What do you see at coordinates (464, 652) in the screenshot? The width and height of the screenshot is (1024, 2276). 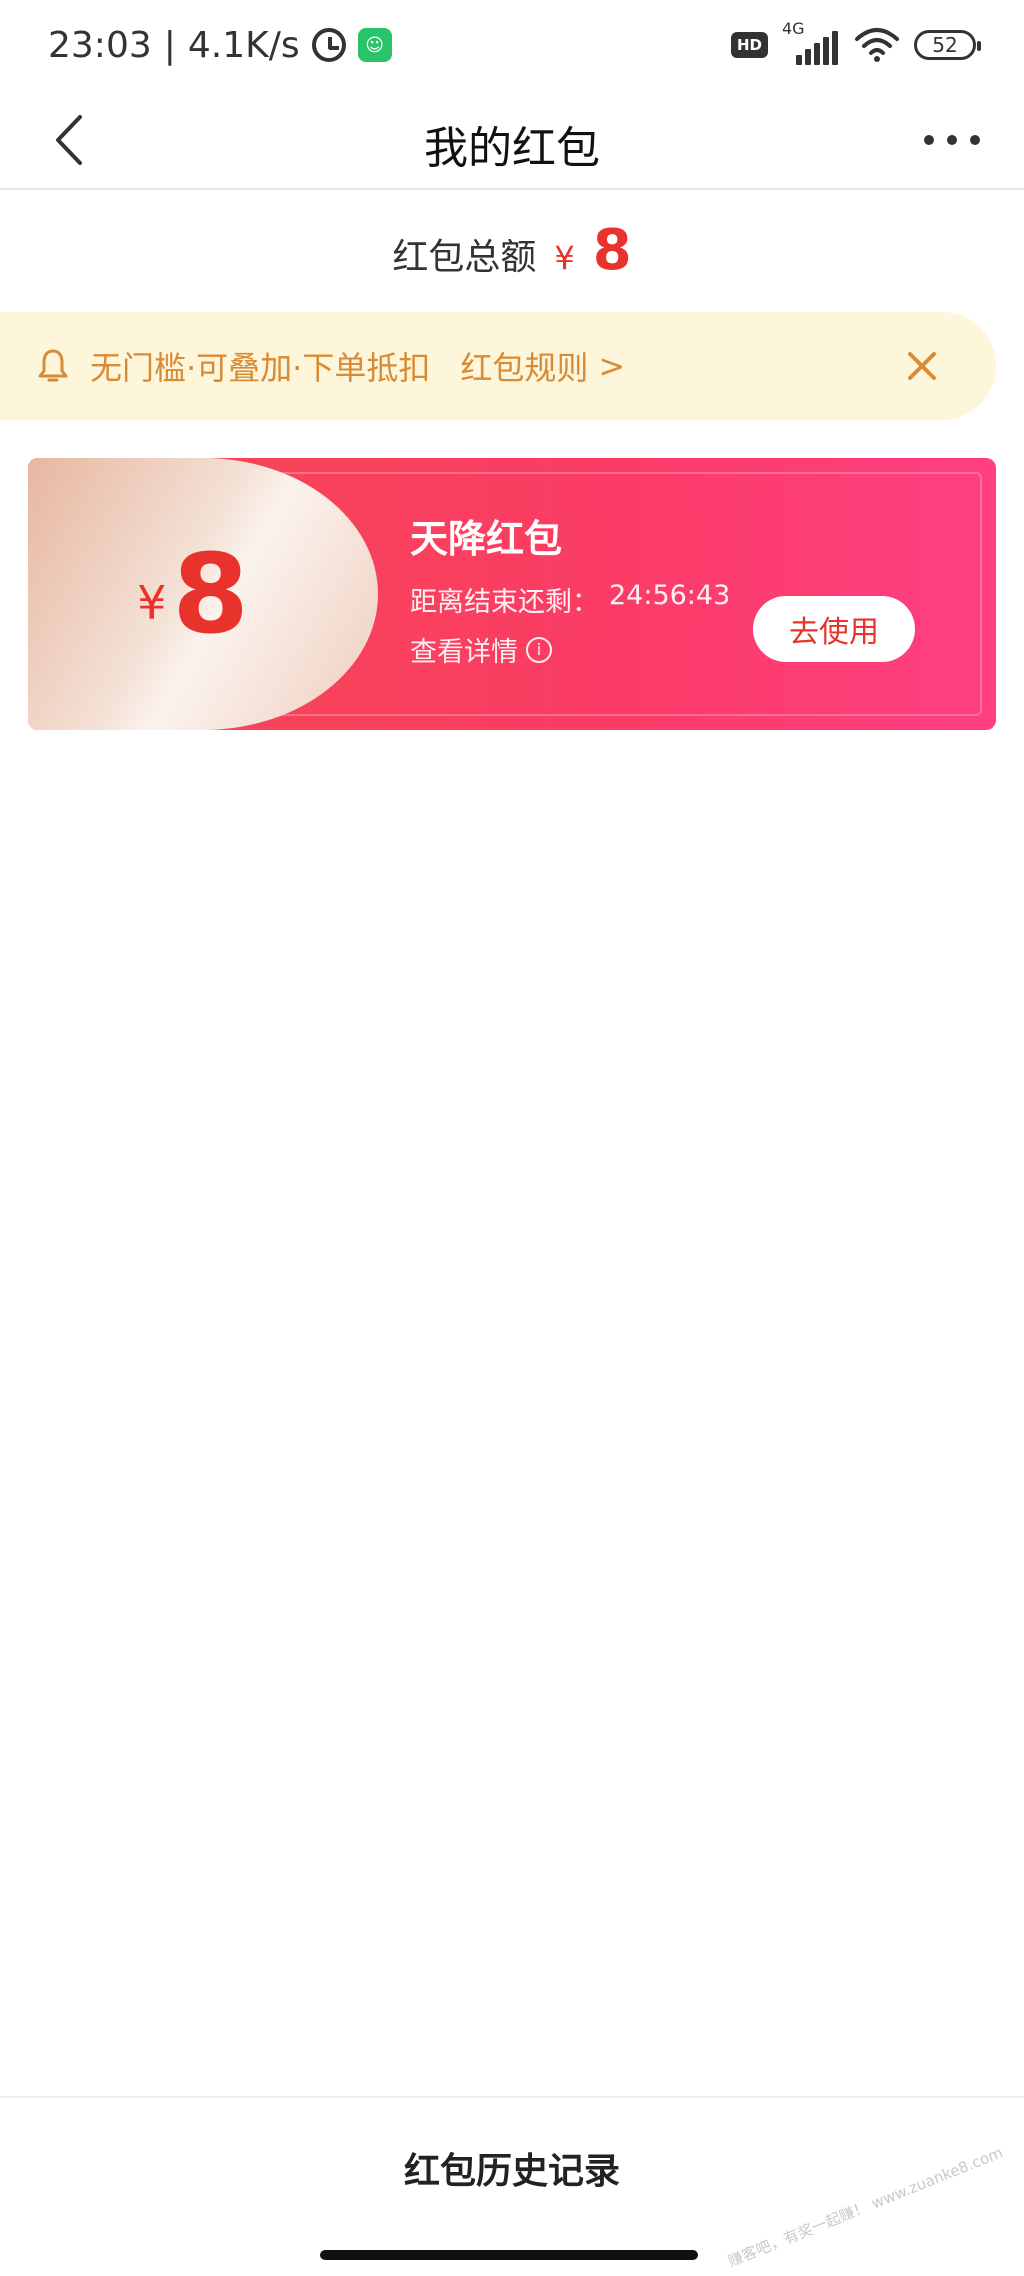 I see `view-details-label: 查看详情` at bounding box center [464, 652].